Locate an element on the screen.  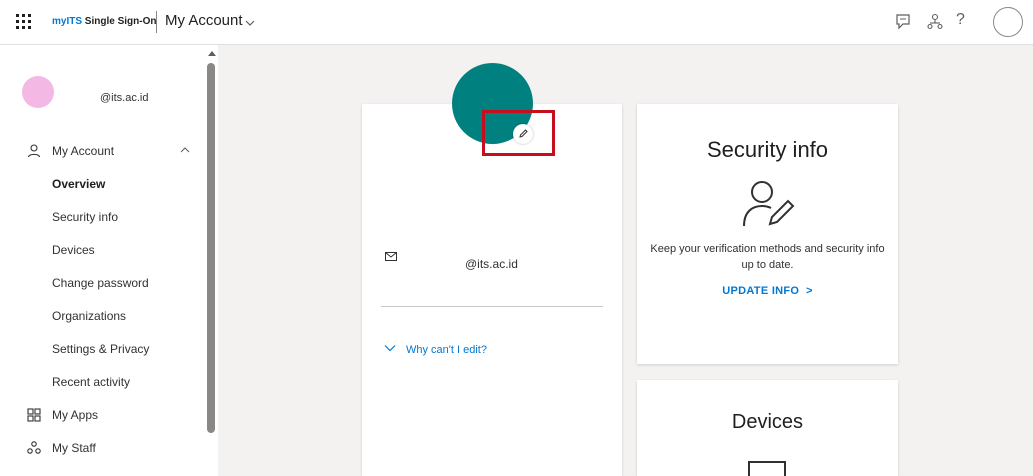
sidebar-avatar is located at coordinates (38, 92).